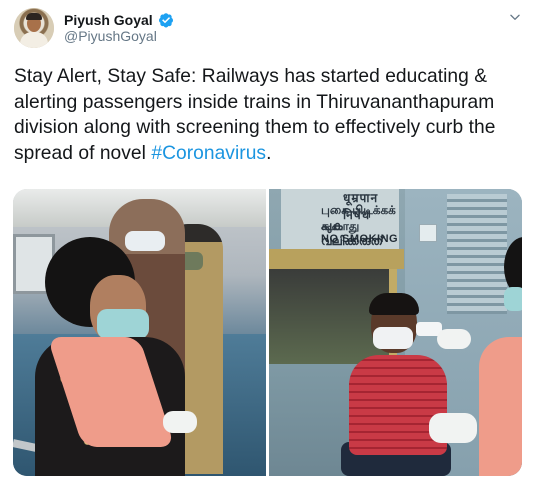  What do you see at coordinates (360, 239) in the screenshot?
I see `sign-text-english: NO SMOKING` at bounding box center [360, 239].